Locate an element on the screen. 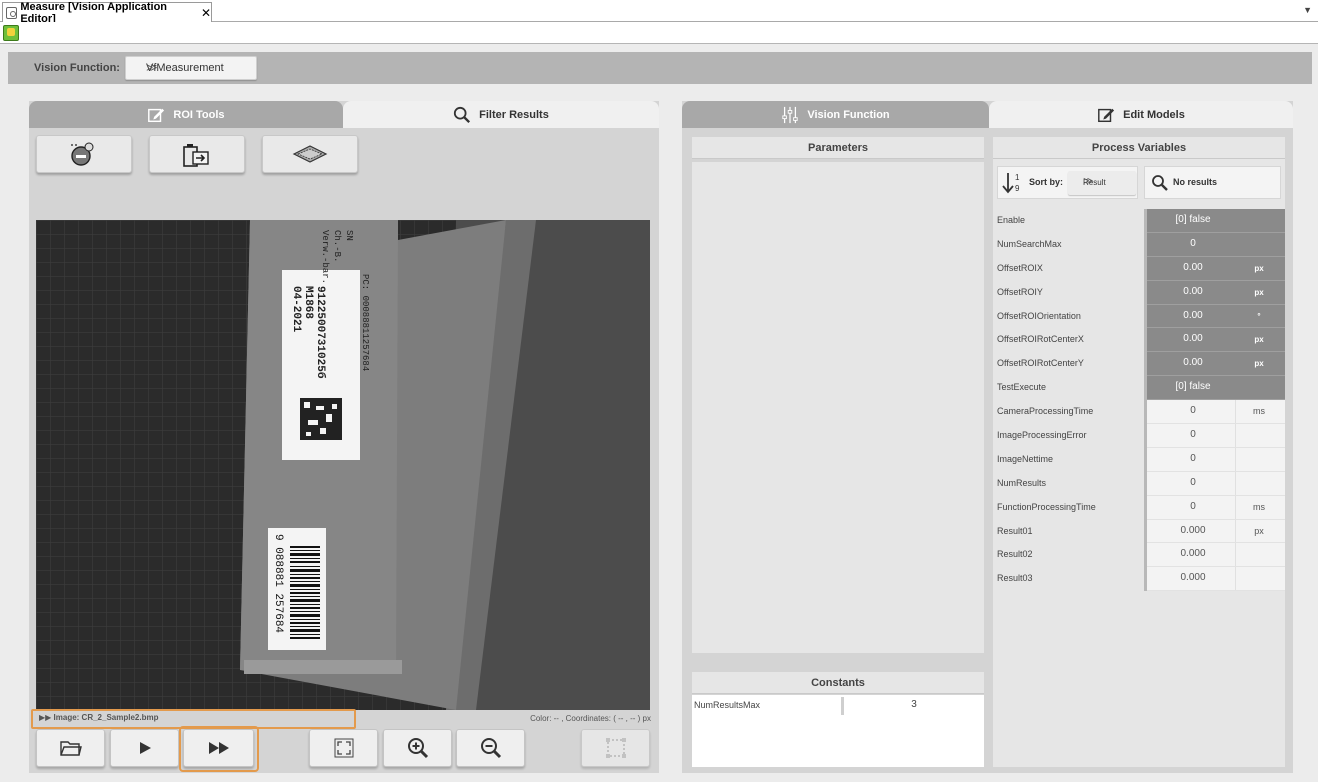 The image size is (1318, 782). open-image-button is located at coordinates (70, 748).